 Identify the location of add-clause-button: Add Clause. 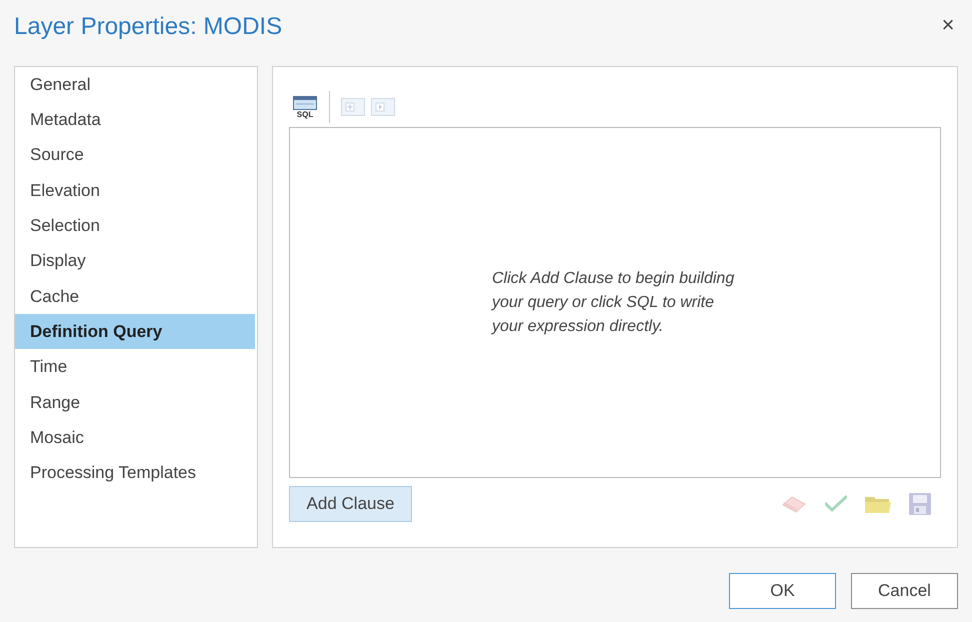
(350, 504).